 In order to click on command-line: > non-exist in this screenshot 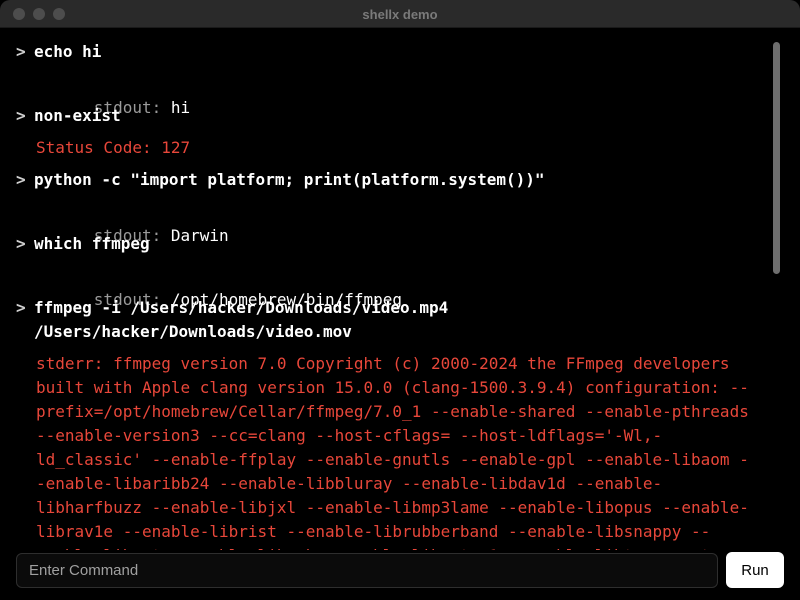, I will do `click(392, 116)`.